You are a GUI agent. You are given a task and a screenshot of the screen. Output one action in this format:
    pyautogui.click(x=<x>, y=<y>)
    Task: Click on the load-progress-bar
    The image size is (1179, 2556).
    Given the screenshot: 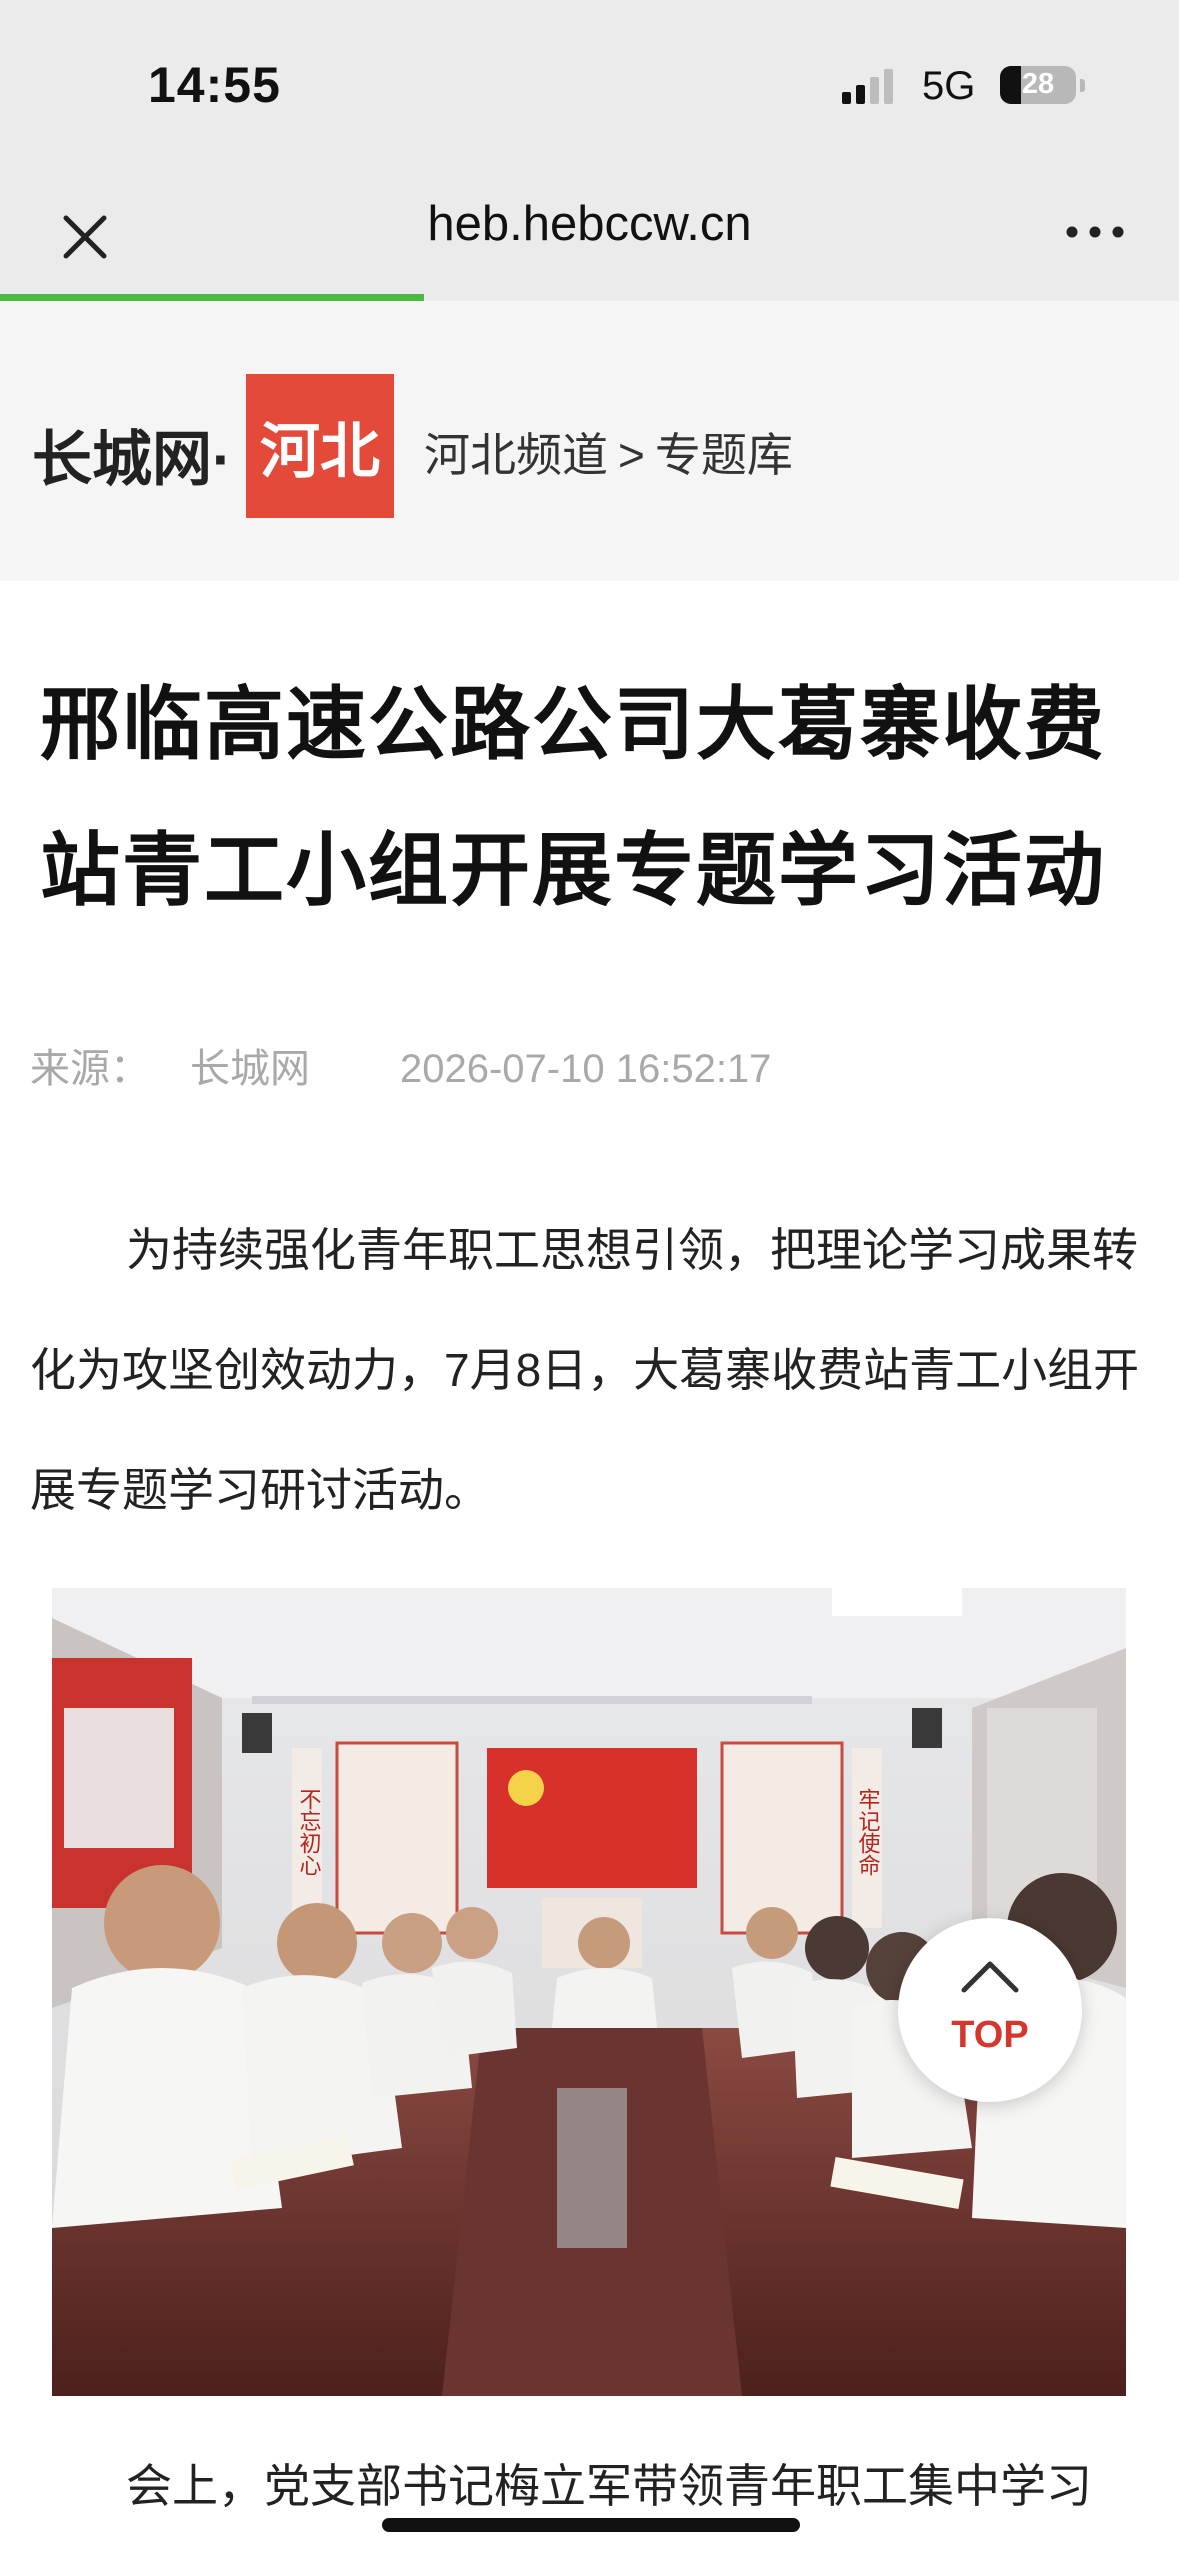 What is the action you would take?
    pyautogui.click(x=589, y=297)
    